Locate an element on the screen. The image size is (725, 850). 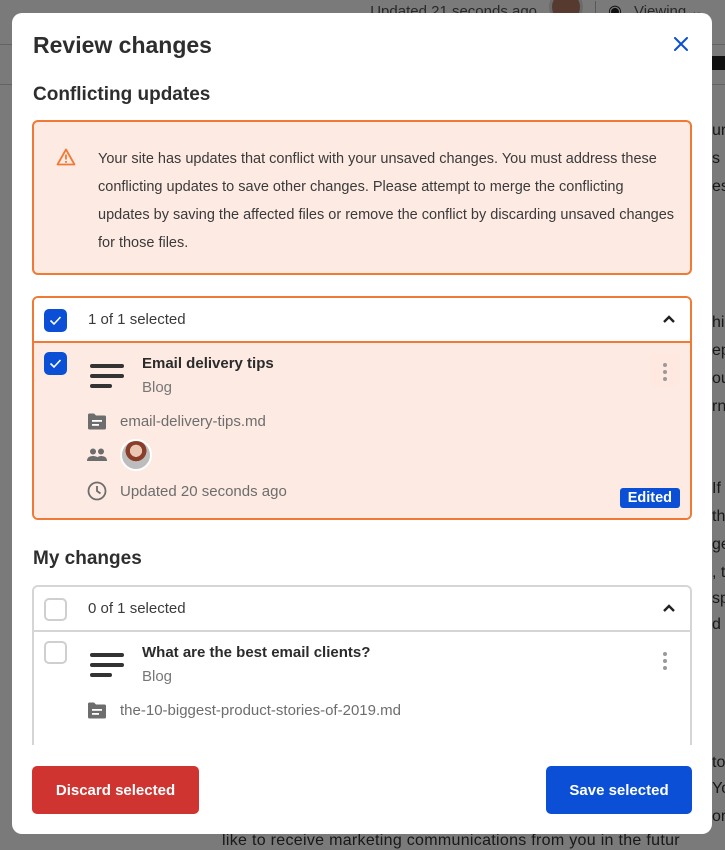
save-selected-button: Save selected is located at coordinates (619, 790).